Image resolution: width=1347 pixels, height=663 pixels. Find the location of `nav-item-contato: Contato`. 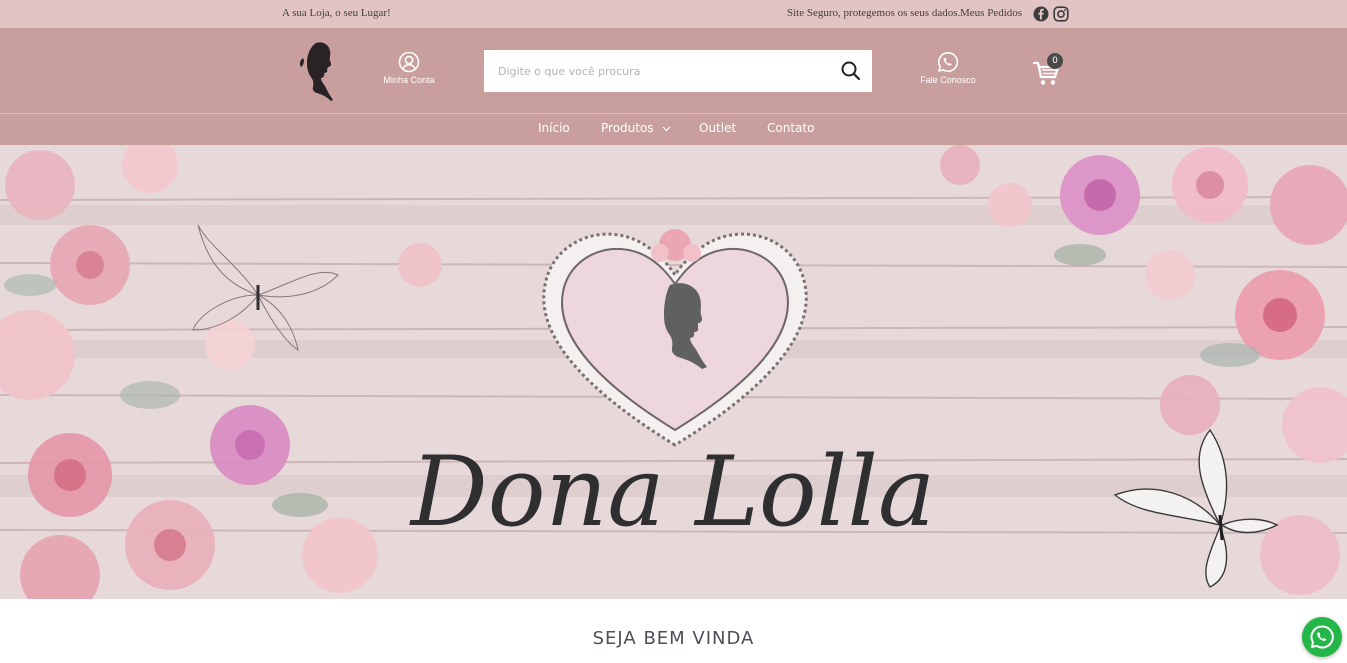

nav-item-contato: Contato is located at coordinates (790, 128).